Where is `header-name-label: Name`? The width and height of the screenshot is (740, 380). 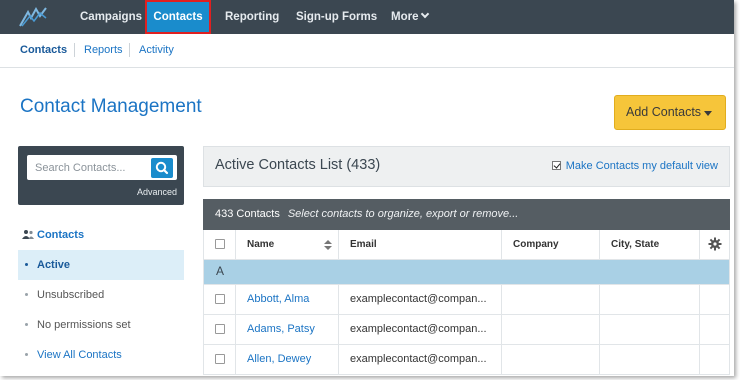
header-name-label: Name is located at coordinates (261, 244).